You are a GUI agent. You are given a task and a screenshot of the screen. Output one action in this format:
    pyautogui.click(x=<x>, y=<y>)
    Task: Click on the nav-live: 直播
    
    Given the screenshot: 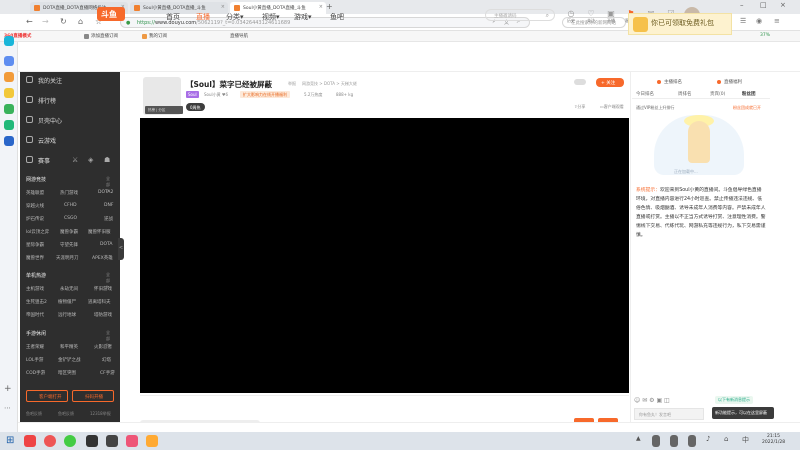 What is the action you would take?
    pyautogui.click(x=203, y=17)
    